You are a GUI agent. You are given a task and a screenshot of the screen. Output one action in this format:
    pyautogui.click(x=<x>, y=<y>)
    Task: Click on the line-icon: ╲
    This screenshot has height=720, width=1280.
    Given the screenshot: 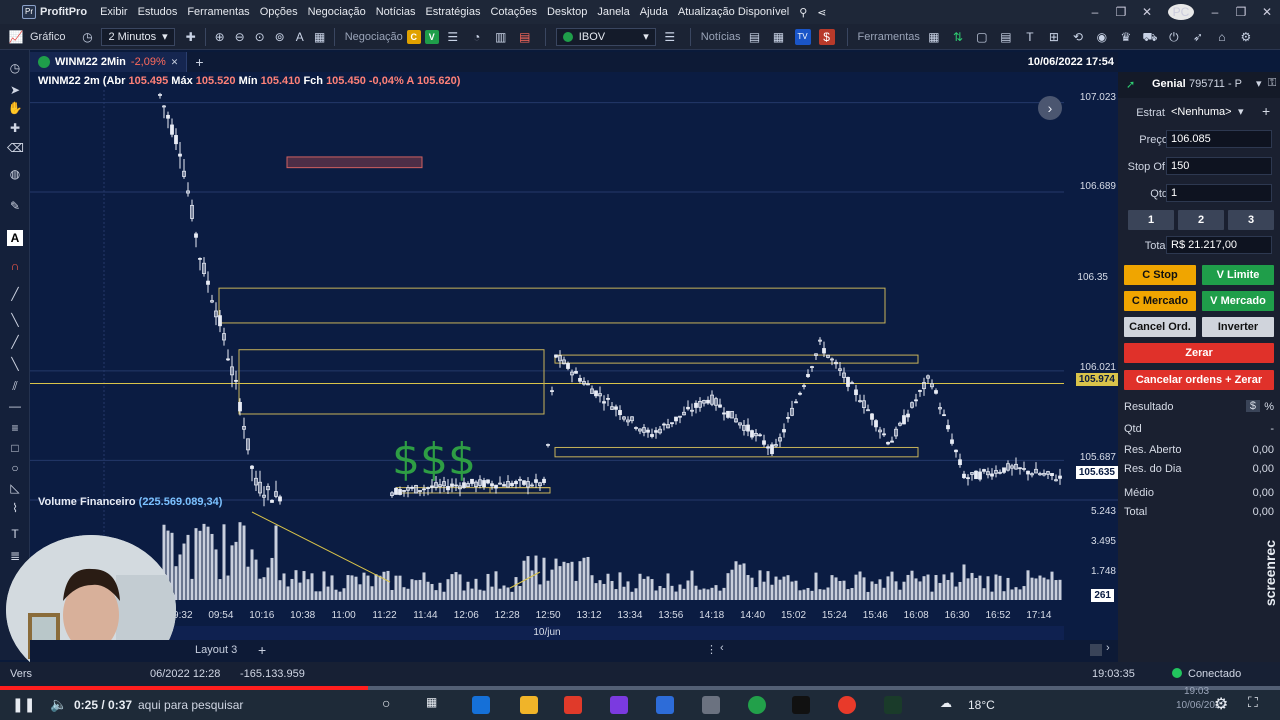 What is the action you would take?
    pyautogui.click(x=15, y=320)
    